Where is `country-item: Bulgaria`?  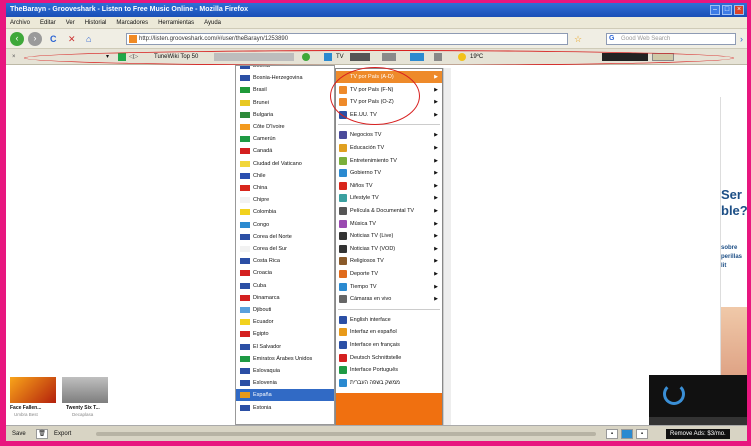
country-item: Bulgaria is located at coordinates (285, 115).